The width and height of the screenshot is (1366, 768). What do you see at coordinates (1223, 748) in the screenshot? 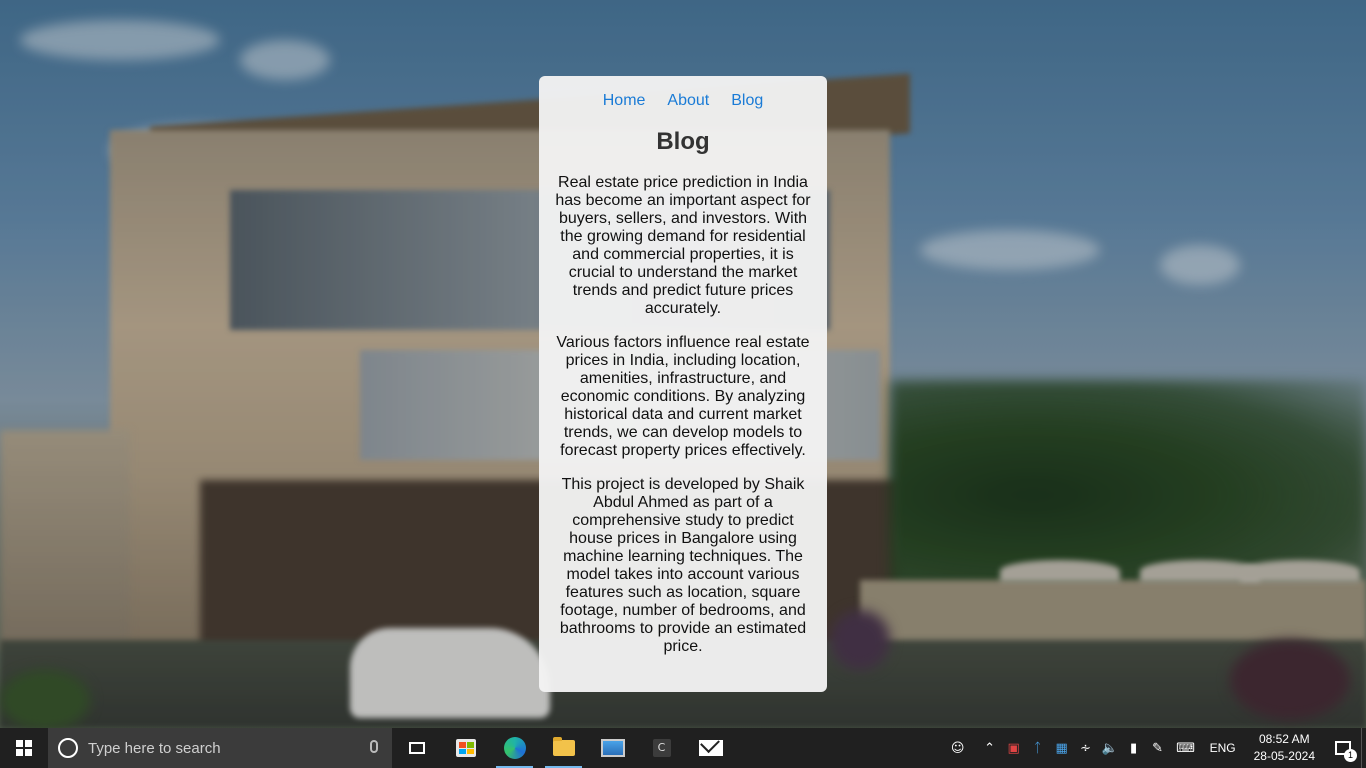
I see `language-indicator: ENG` at bounding box center [1223, 748].